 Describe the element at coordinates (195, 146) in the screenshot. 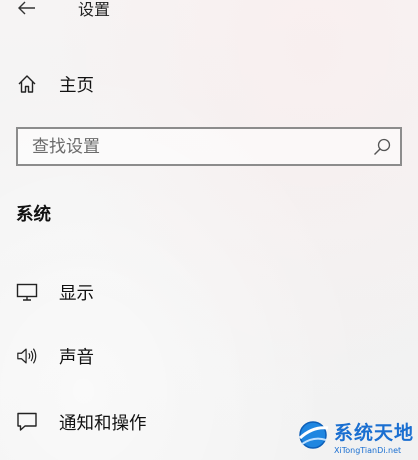

I see `search-input` at that location.